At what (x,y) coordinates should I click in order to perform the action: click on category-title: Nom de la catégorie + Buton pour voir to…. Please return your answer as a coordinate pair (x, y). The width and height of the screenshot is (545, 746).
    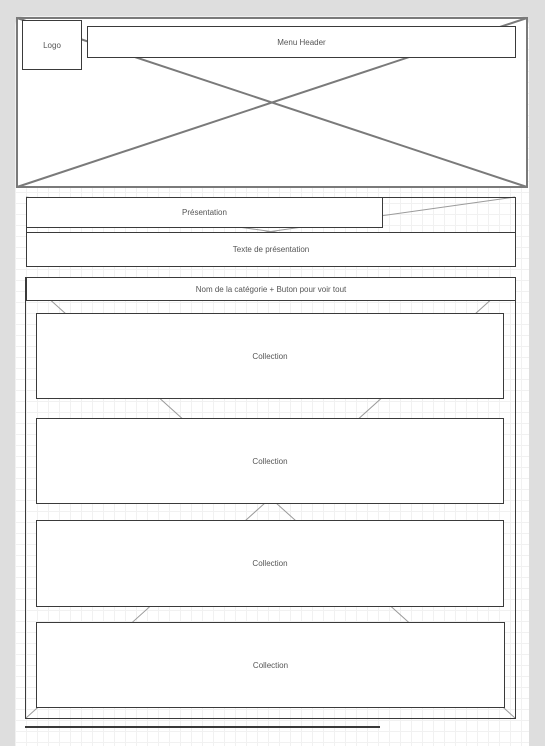
    Looking at the image, I should click on (271, 289).